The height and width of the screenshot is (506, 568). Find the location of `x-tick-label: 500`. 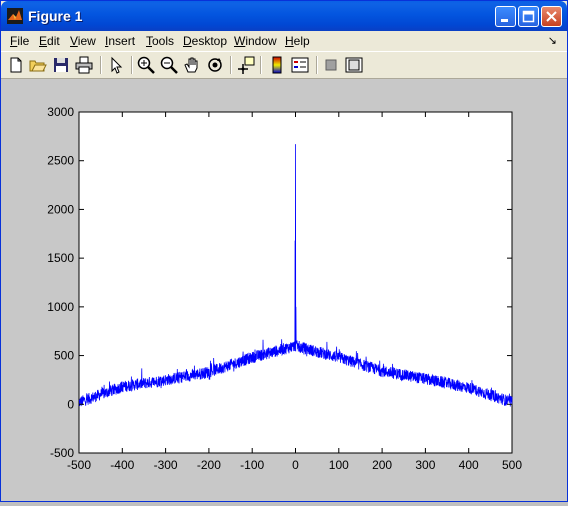

x-tick-label: 500 is located at coordinates (512, 465).